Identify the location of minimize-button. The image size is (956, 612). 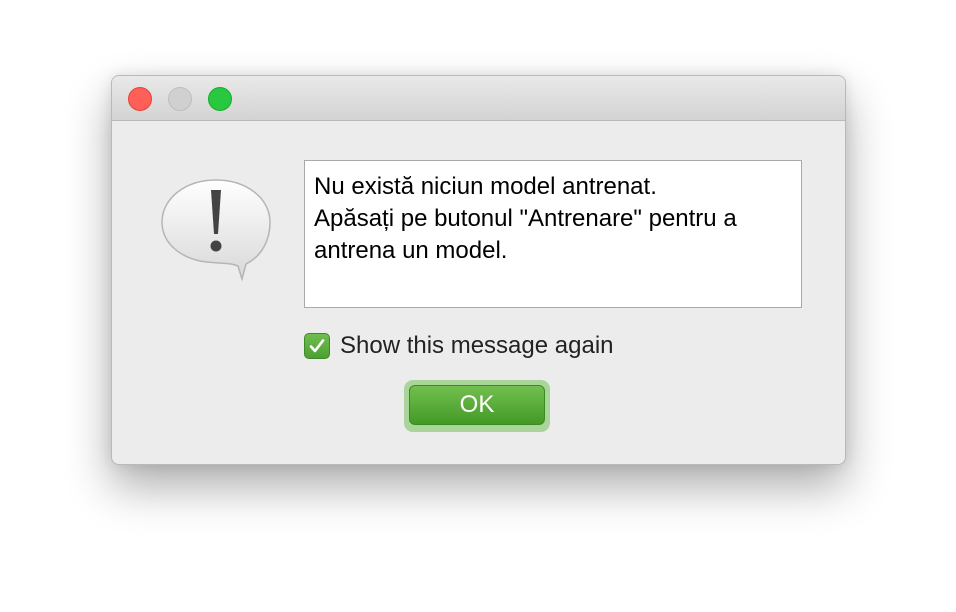
(180, 99).